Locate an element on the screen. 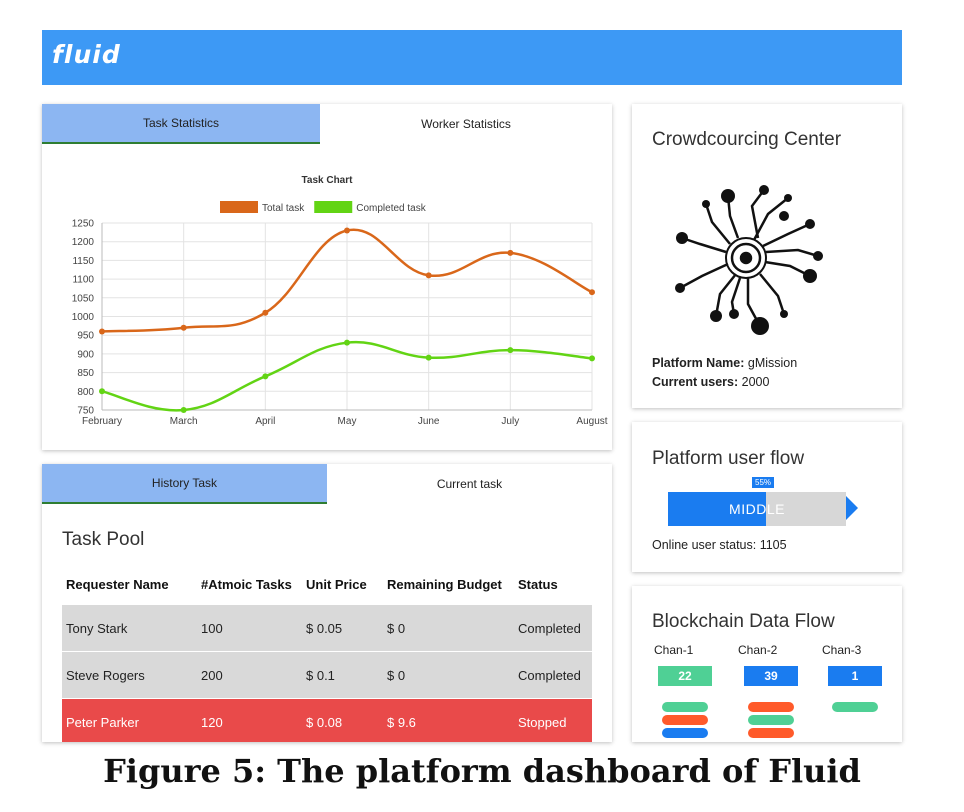 The width and height of the screenshot is (964, 812). user-flow-level: MIDDLE is located at coordinates (757, 509).